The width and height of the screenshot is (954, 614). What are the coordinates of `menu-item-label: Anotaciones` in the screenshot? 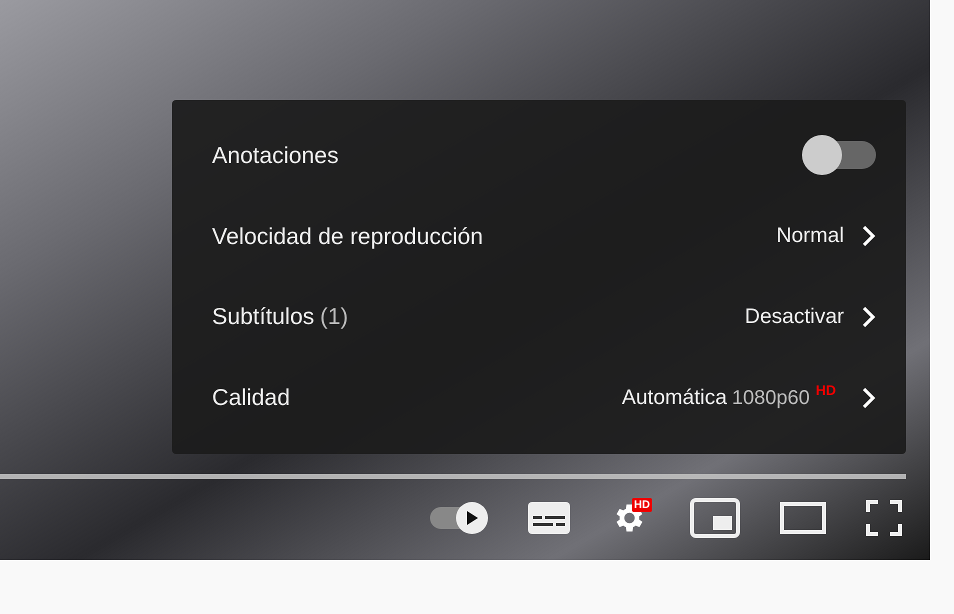 It's located at (275, 155).